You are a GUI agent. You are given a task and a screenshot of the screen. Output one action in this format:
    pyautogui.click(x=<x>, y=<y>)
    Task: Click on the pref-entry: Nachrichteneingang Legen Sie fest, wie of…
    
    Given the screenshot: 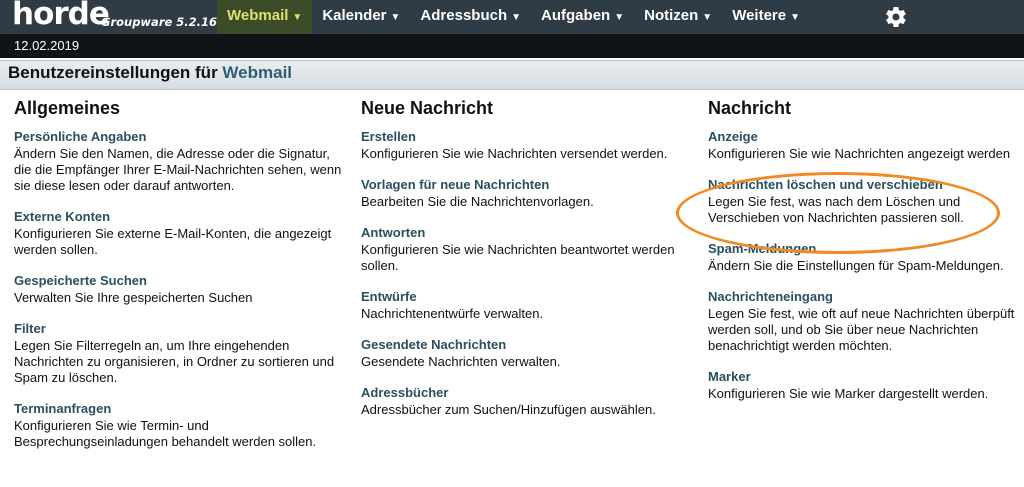 What is the action you would take?
    pyautogui.click(x=866, y=321)
    